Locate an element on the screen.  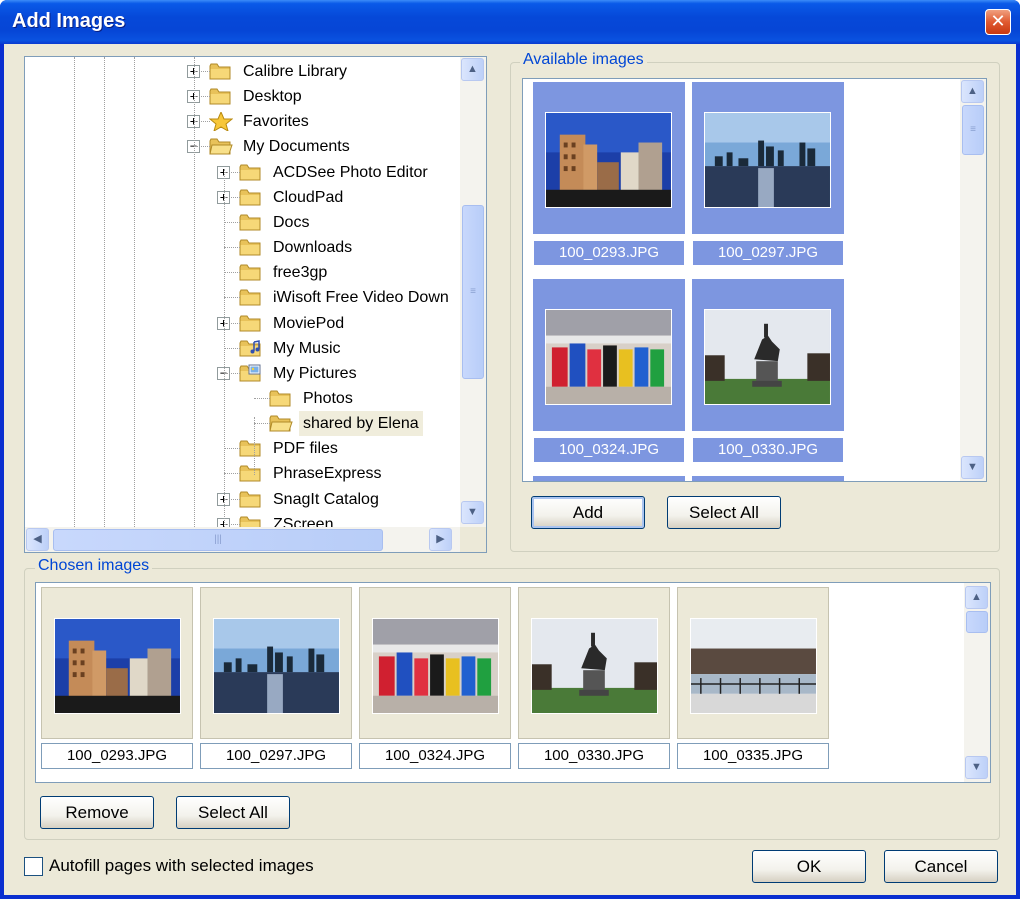
tree-node: + SnagIt Catalog is located at coordinates (338, 499).